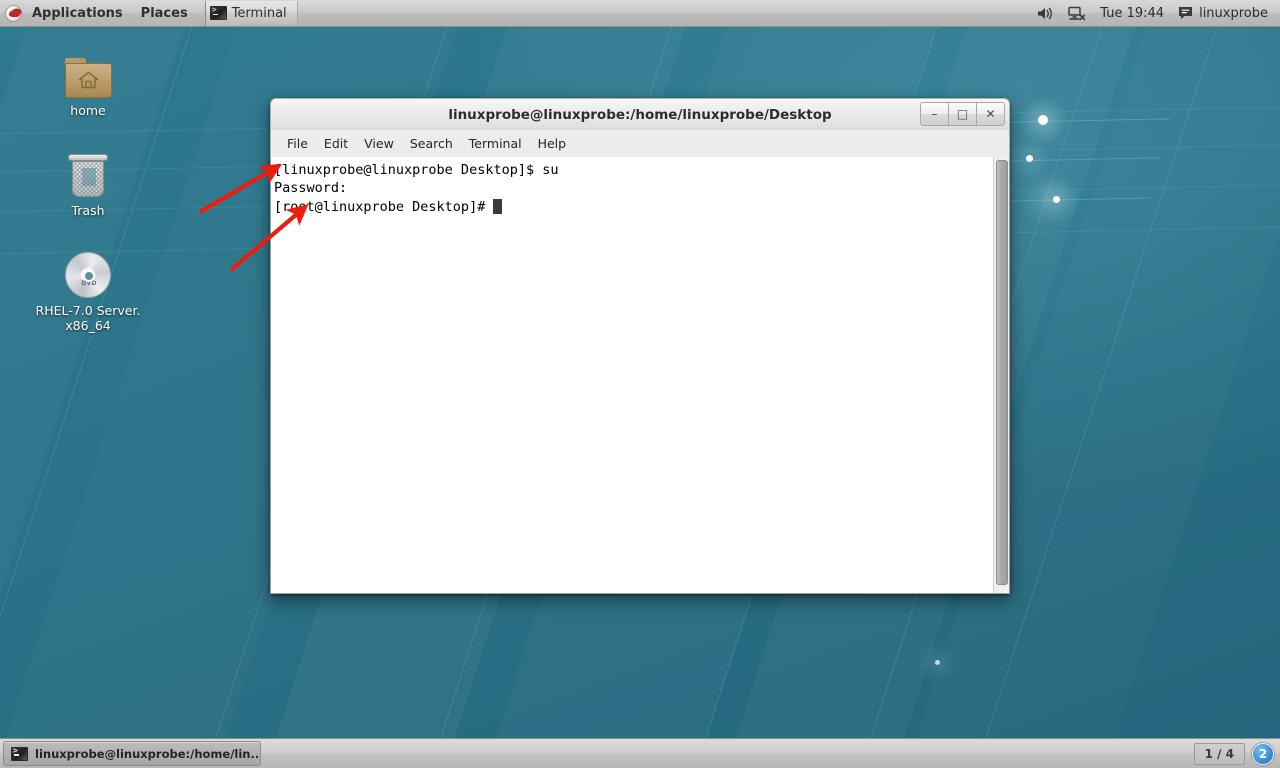 The image size is (1280, 768). I want to click on menu-places: Places, so click(164, 13).